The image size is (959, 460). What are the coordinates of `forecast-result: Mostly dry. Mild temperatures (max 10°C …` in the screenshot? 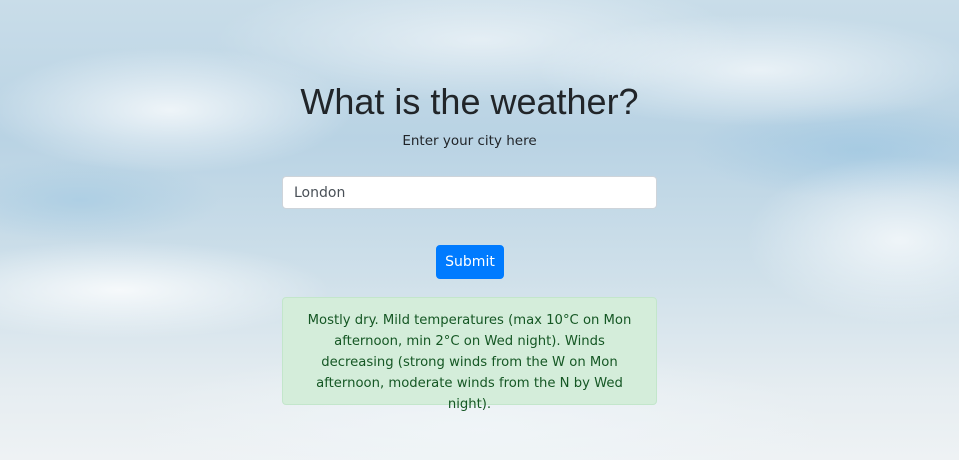 It's located at (469, 354).